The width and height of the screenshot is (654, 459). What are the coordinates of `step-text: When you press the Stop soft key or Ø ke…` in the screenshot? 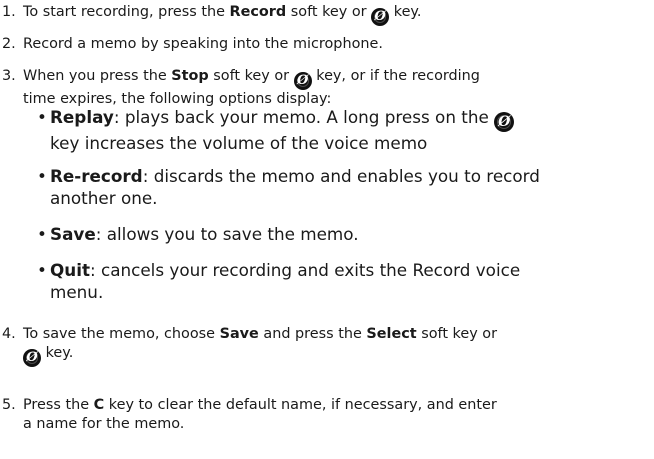 It's located at (251, 87).